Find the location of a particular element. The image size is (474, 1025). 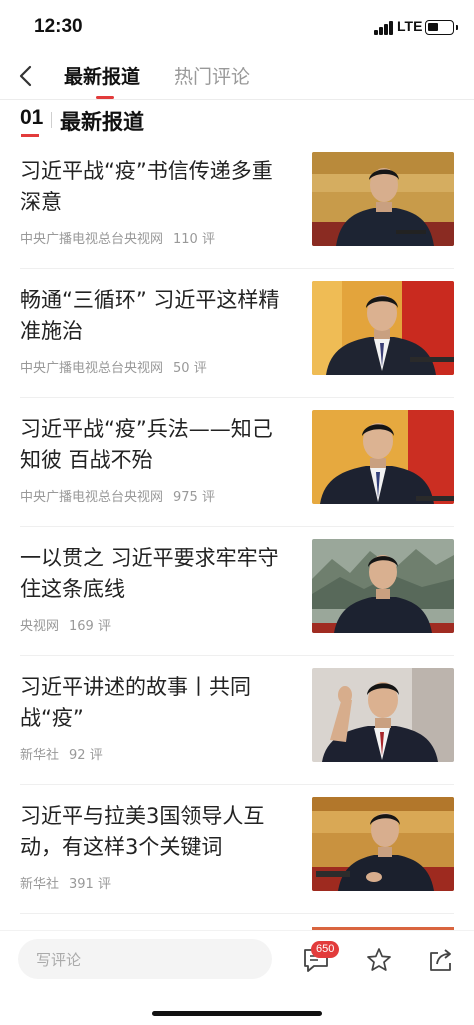

article-item: 一以贯之 习近平要求牢牢守住这条底线 央视网 169 评 is located at coordinates (237, 603).